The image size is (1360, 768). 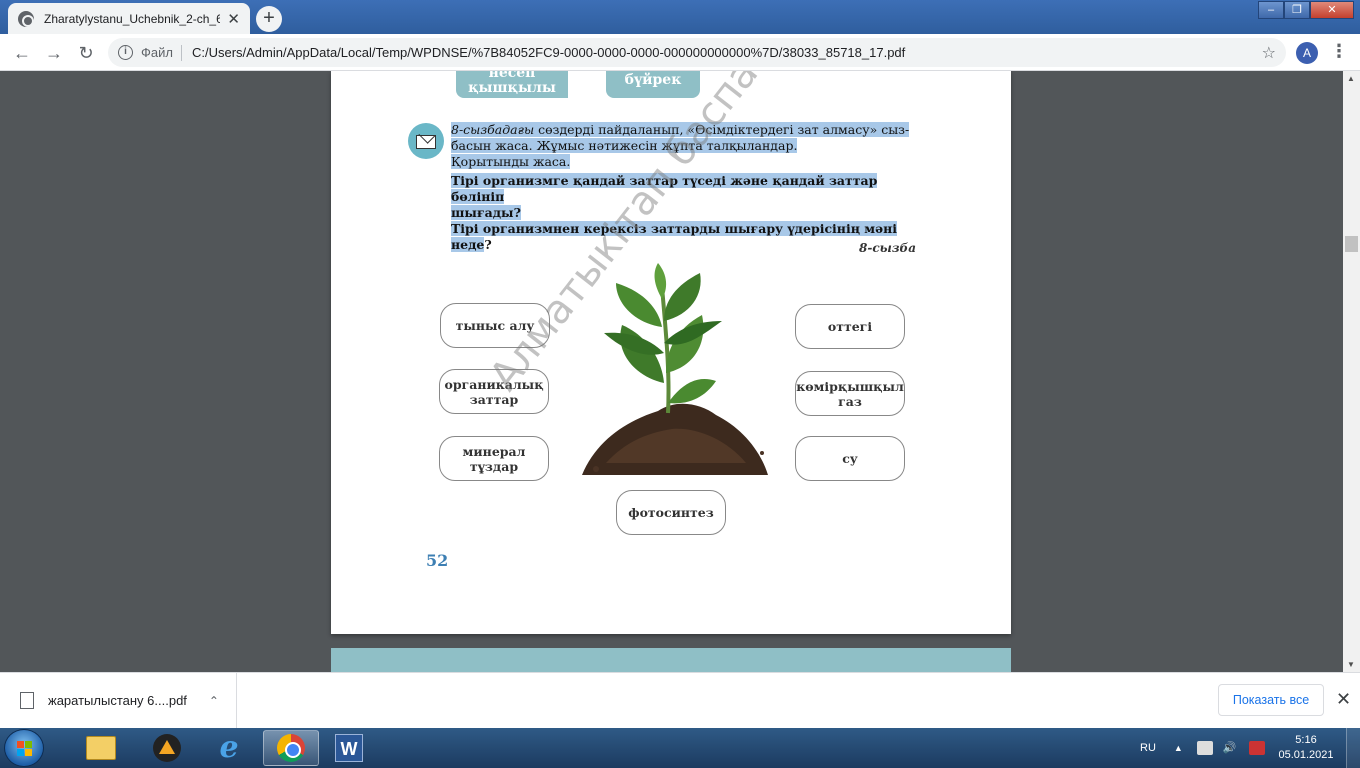 I want to click on forward-button: →, so click(x=54, y=53).